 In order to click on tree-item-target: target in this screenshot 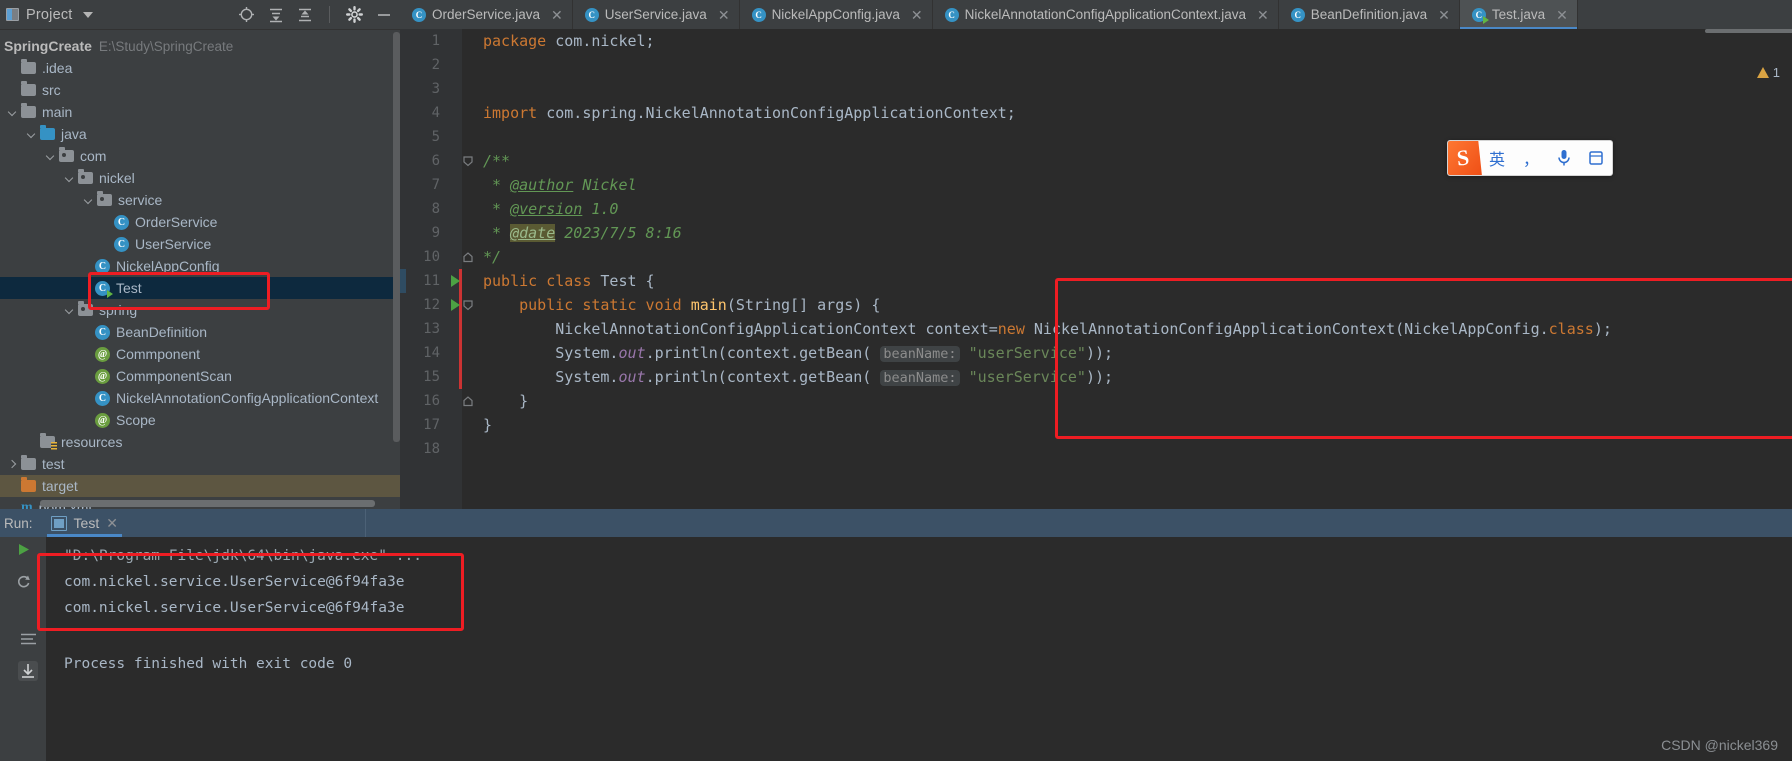, I will do `click(200, 486)`.